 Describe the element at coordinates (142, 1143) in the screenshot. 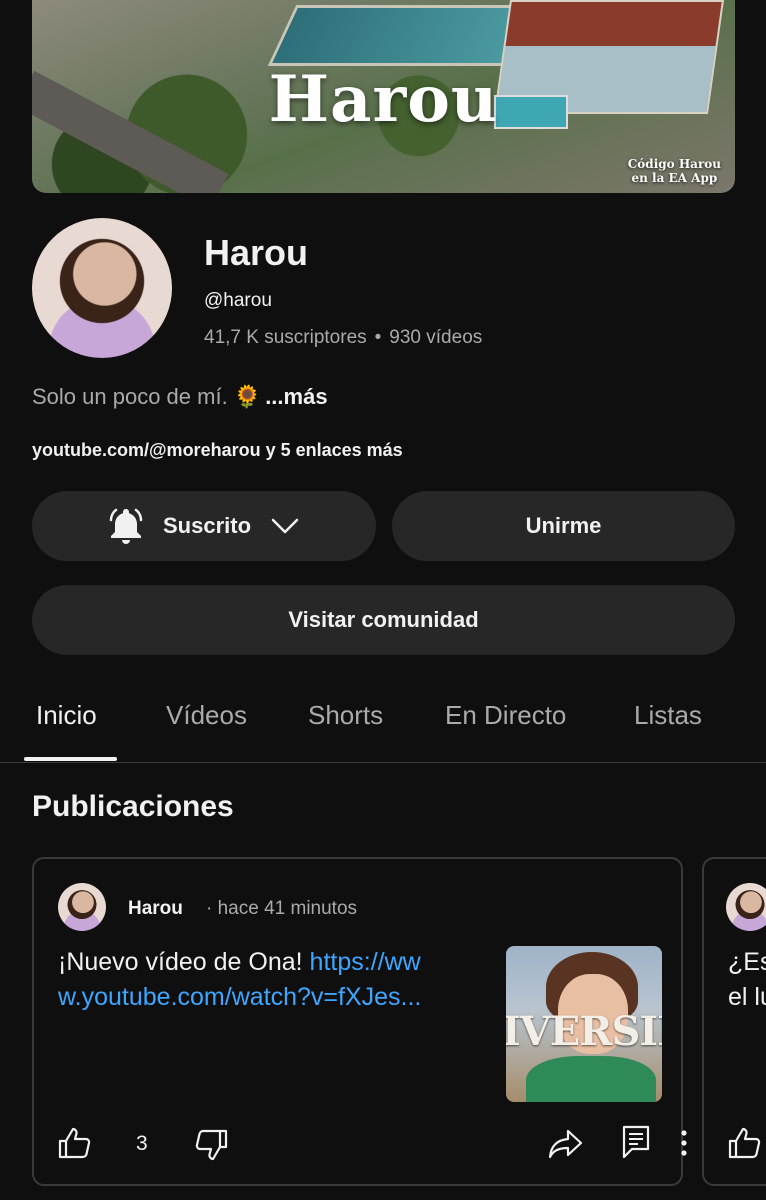

I see `like-count: 3` at that location.